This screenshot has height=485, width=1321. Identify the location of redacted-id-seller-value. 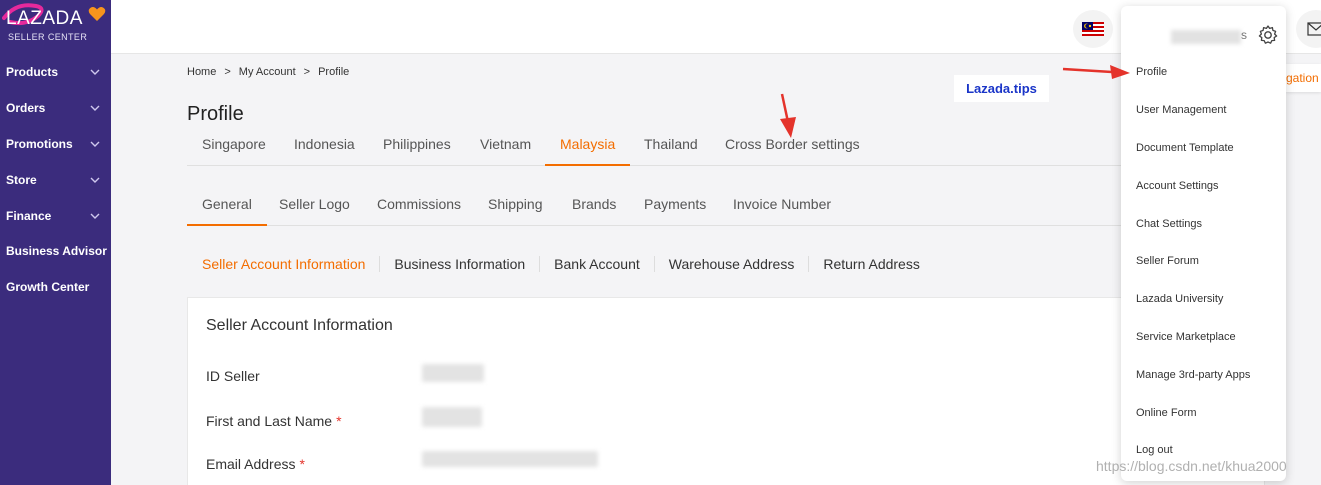
(453, 373).